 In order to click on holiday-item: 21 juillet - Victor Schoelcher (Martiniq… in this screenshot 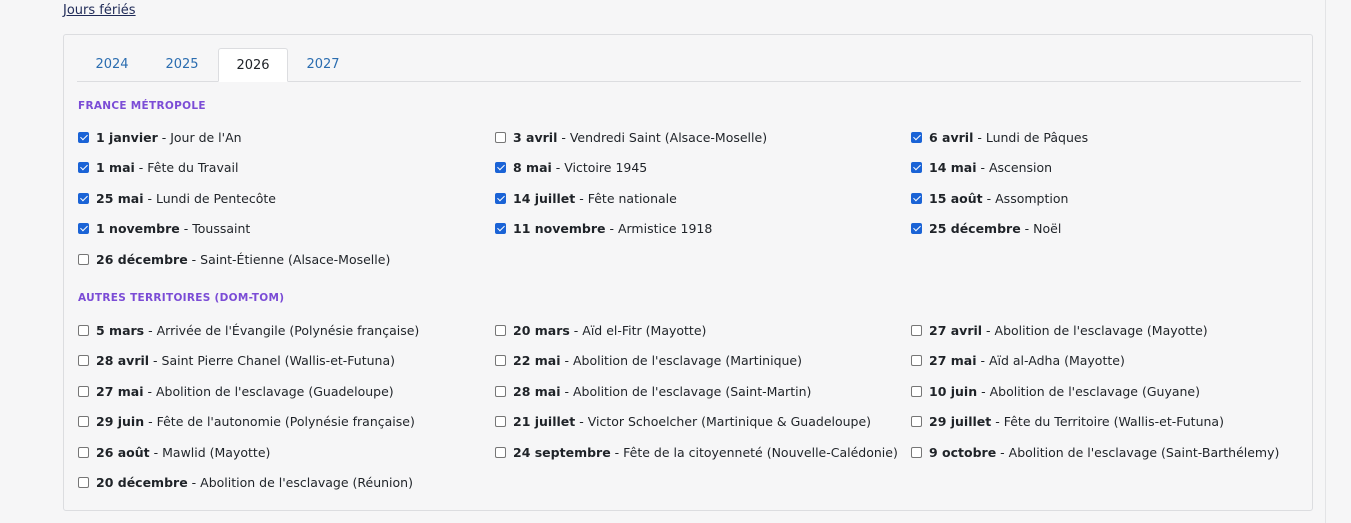, I will do `click(703, 422)`.